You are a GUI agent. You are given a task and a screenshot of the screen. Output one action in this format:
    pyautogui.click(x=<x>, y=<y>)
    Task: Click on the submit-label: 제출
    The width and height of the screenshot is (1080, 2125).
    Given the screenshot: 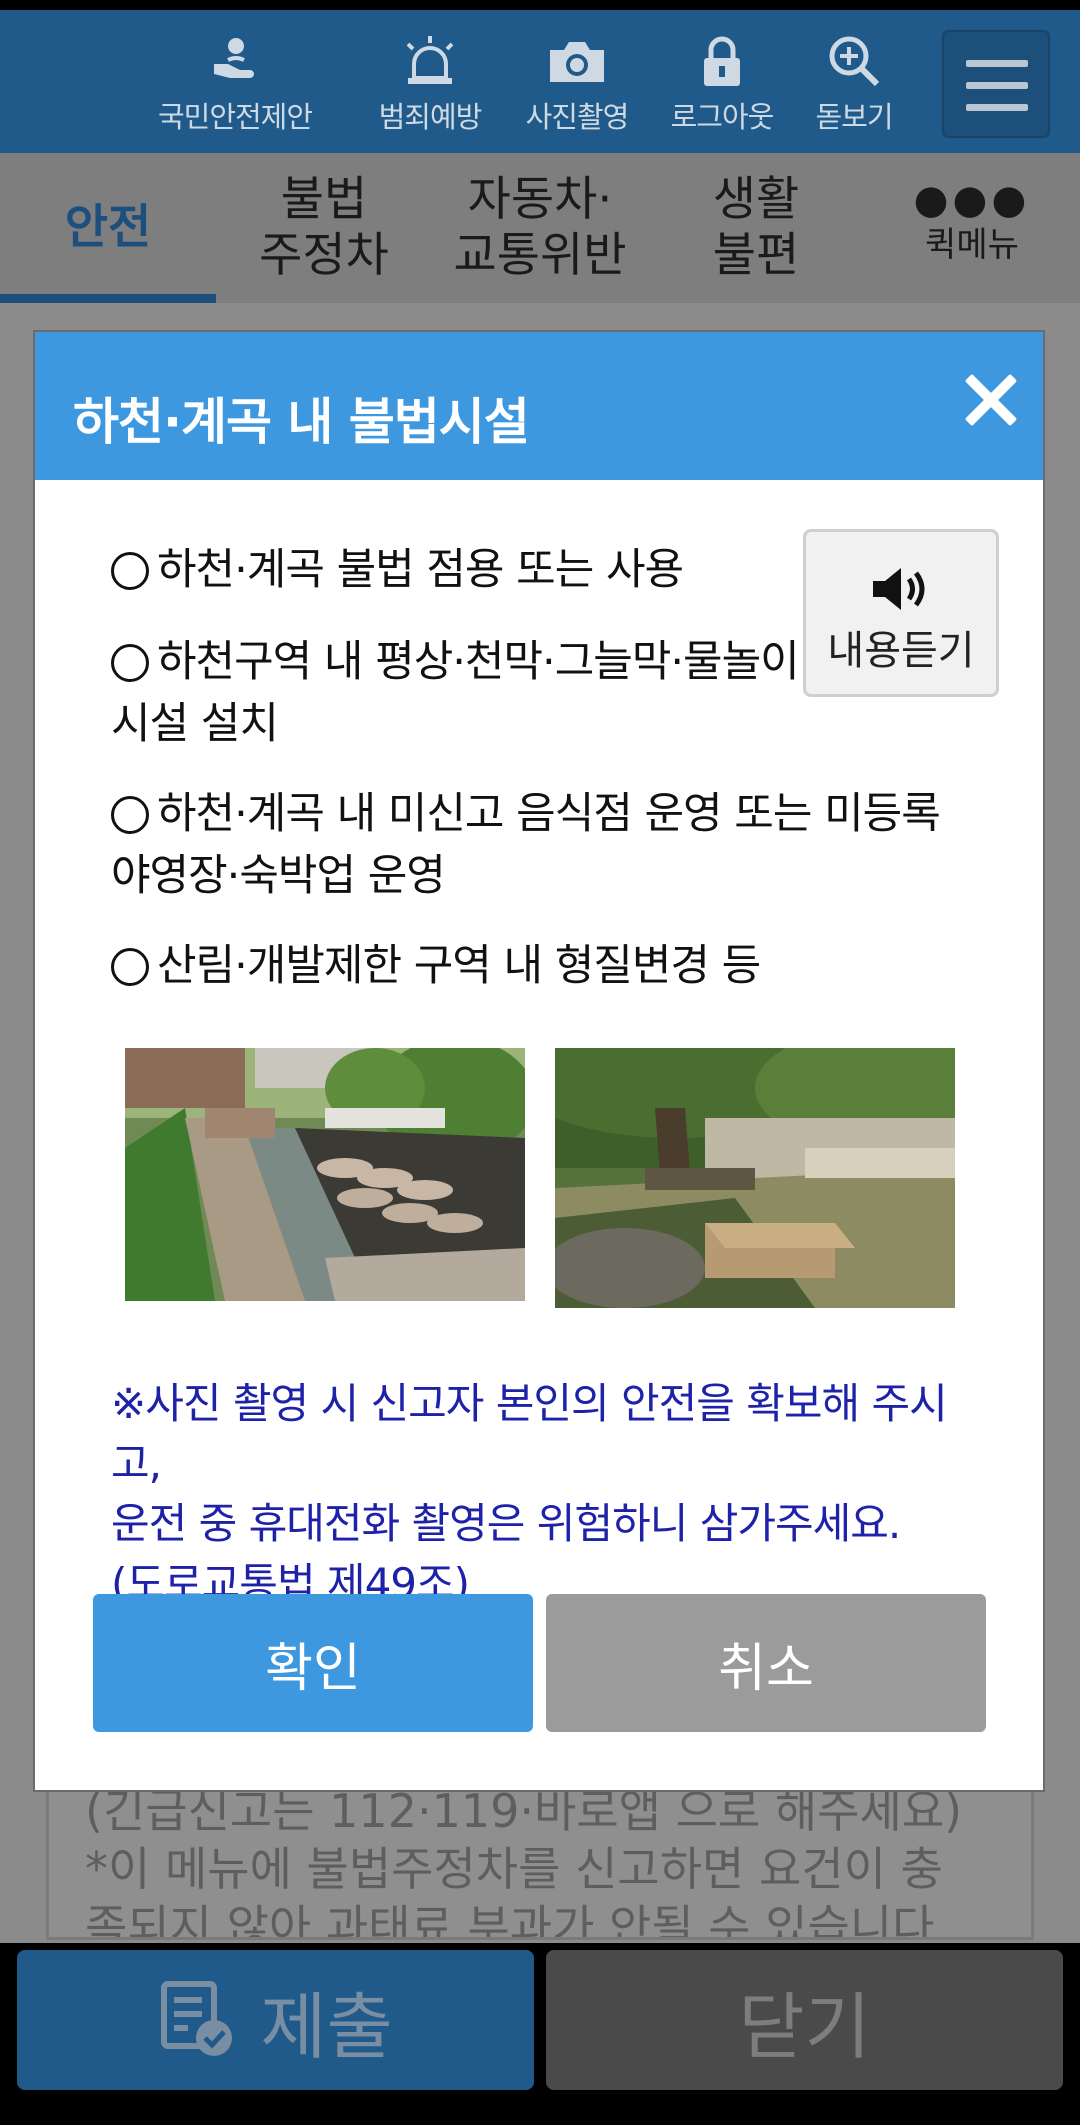 What is the action you would take?
    pyautogui.click(x=326, y=2026)
    